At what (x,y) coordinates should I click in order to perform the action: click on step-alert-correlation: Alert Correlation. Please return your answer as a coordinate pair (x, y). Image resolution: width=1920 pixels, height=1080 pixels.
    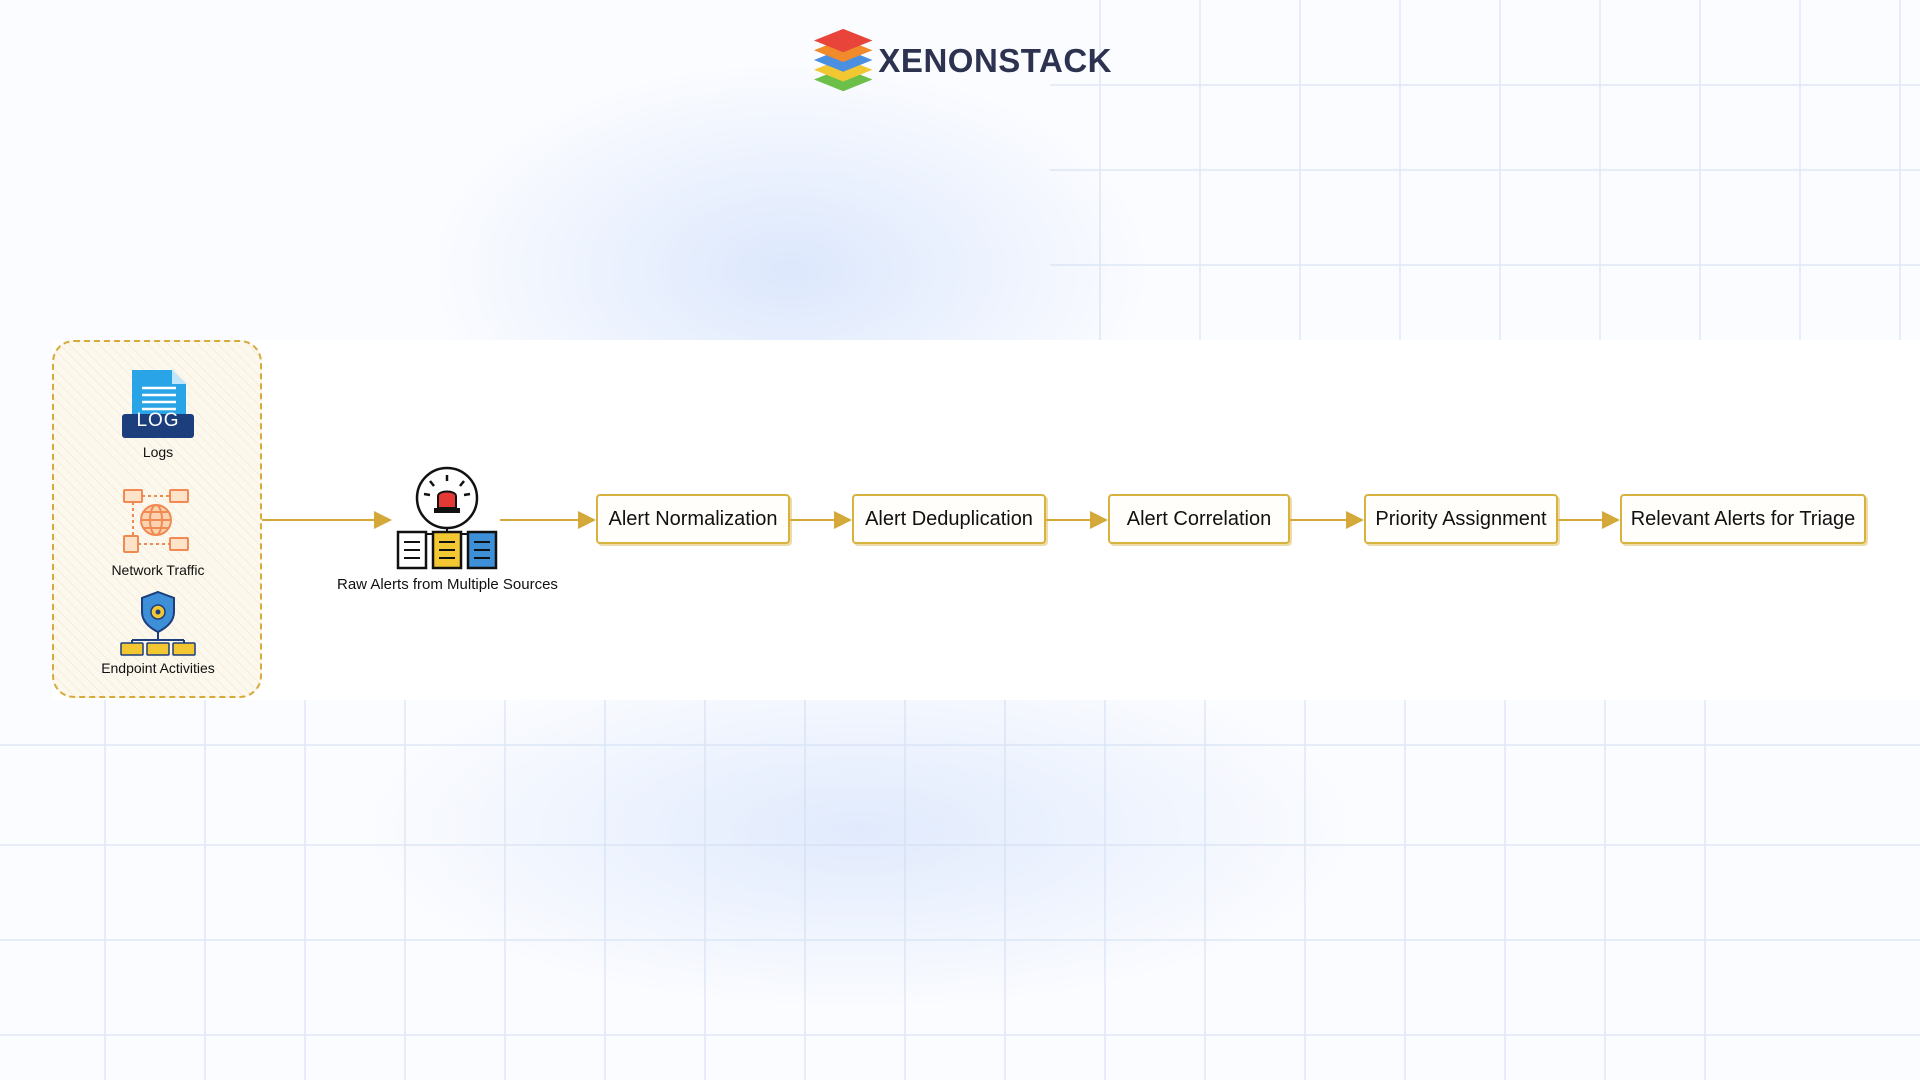
    Looking at the image, I should click on (1199, 519).